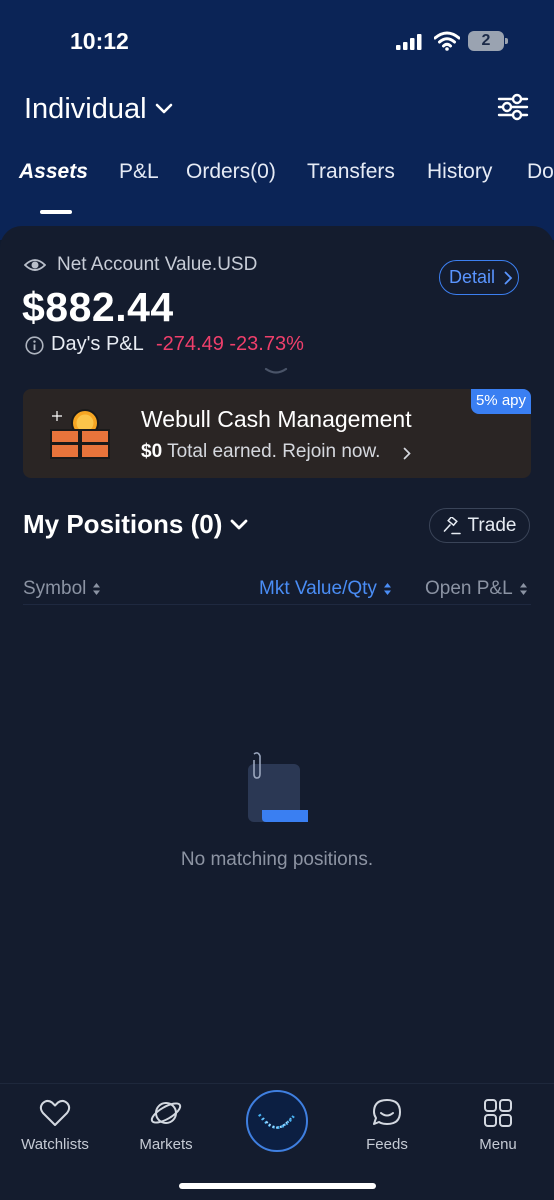  I want to click on nav-feeds: Feeds, so click(387, 1124).